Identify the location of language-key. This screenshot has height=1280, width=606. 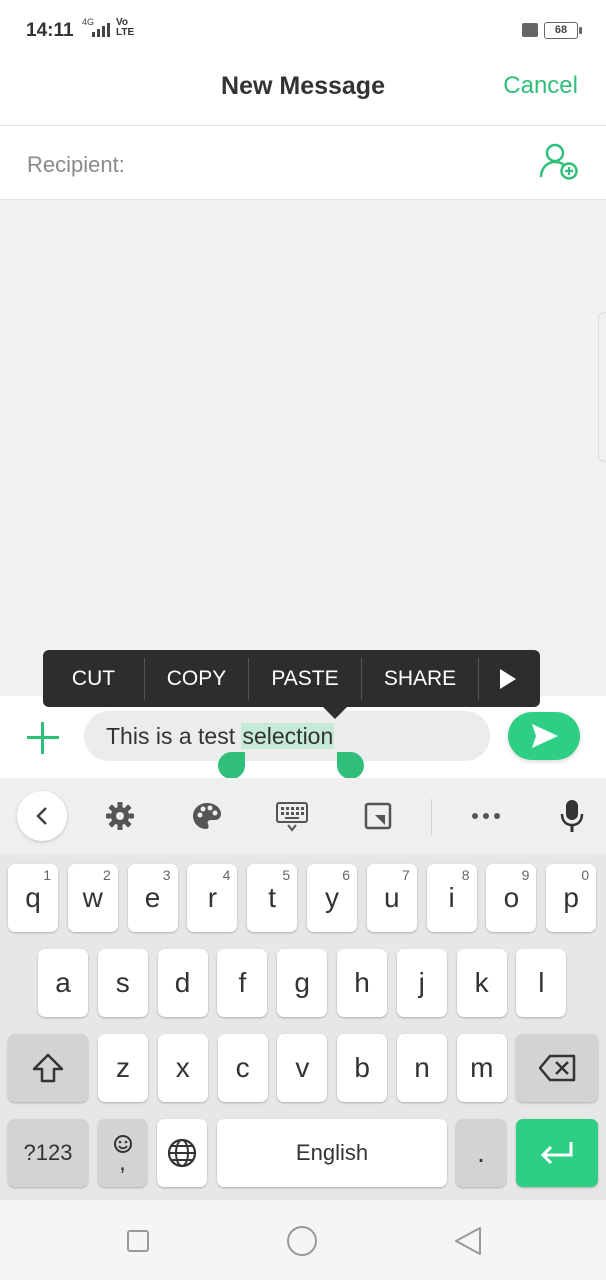
(182, 1153).